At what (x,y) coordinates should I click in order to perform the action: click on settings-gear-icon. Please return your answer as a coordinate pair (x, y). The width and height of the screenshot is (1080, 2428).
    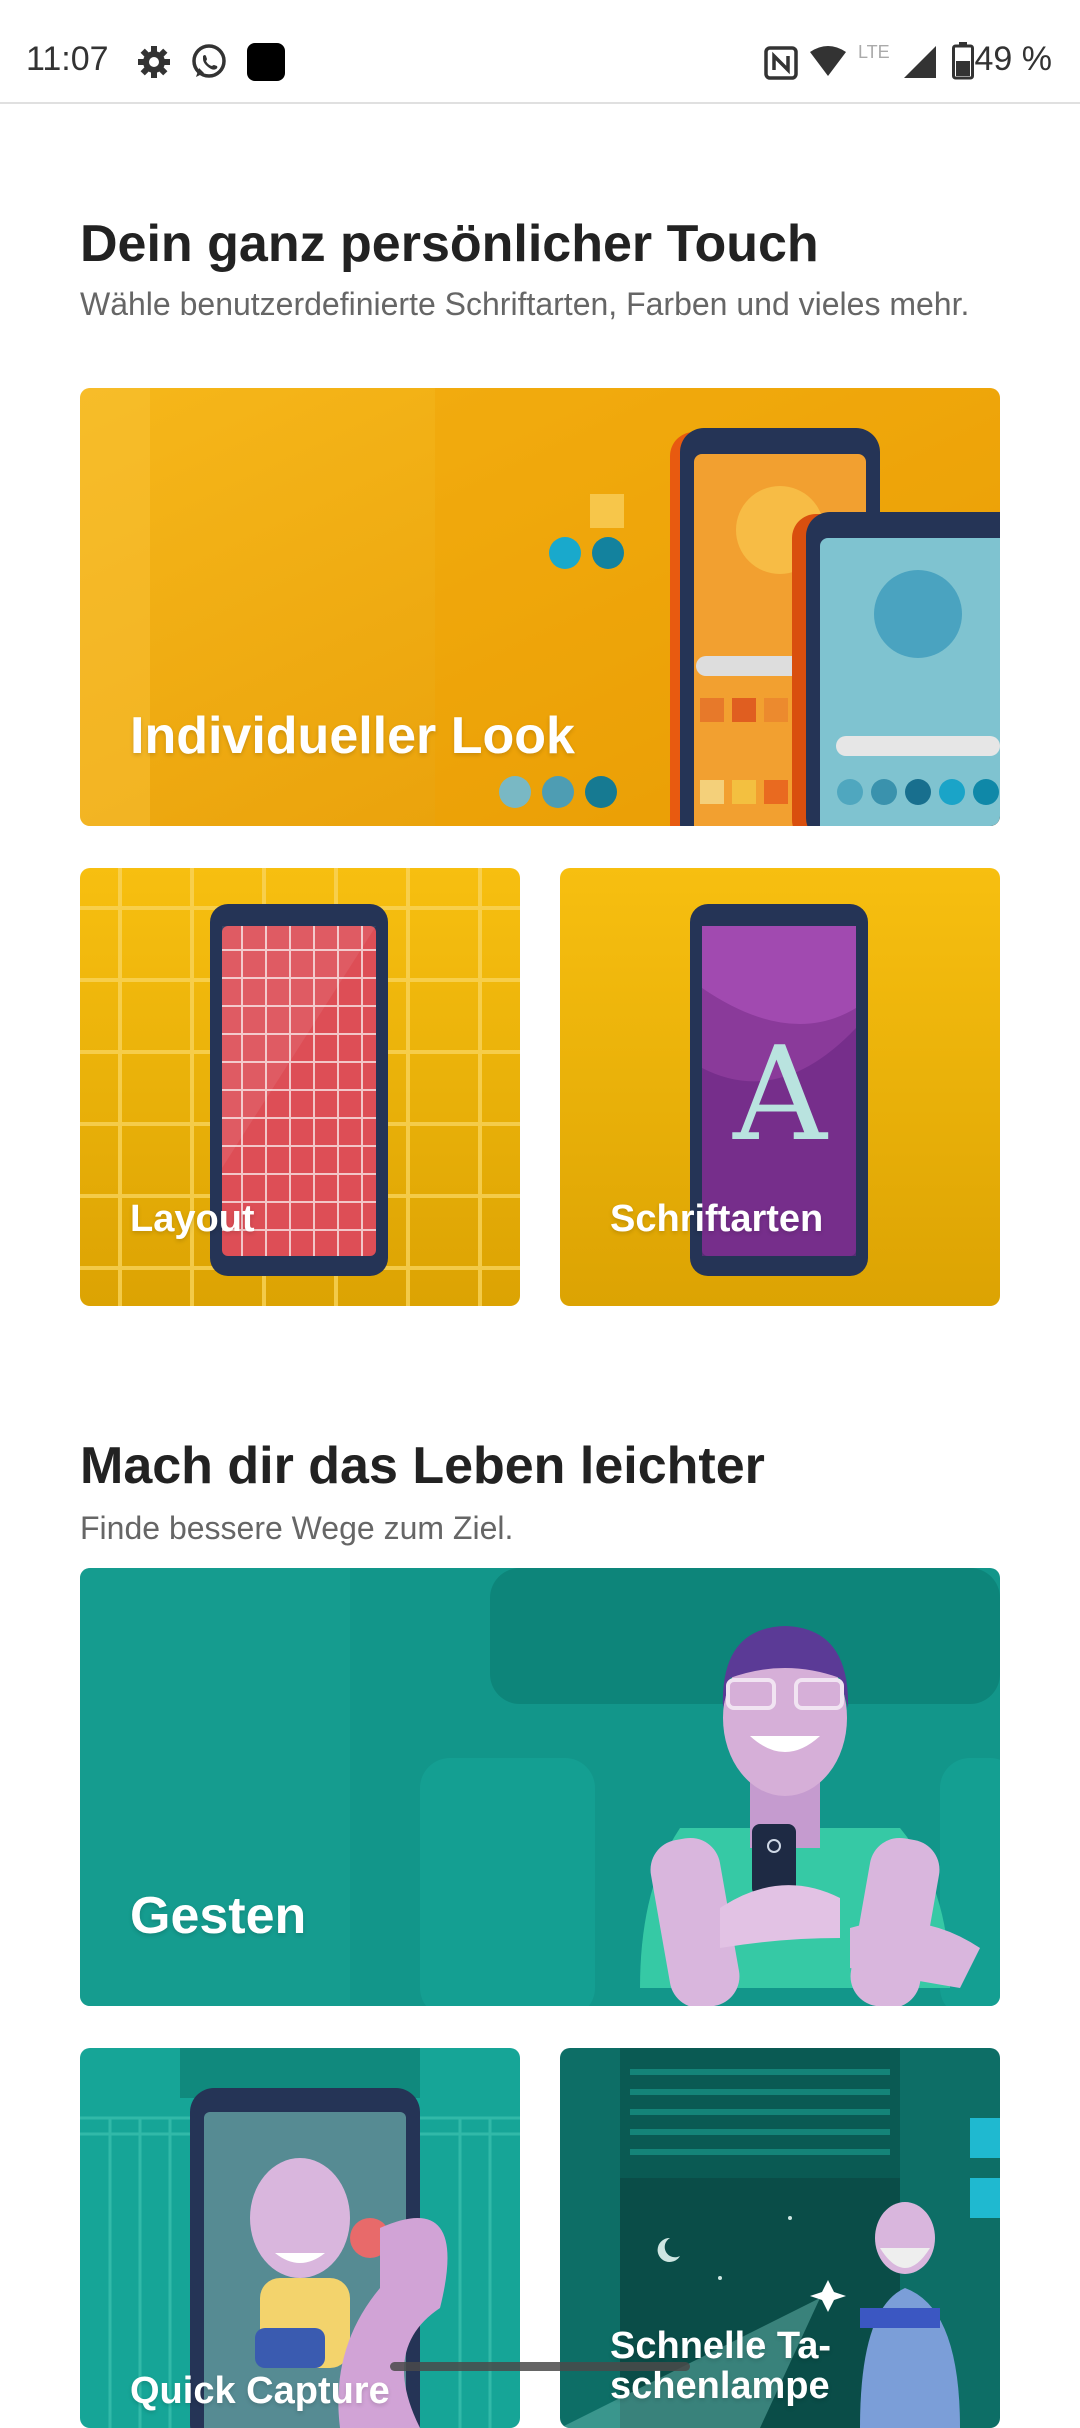
    Looking at the image, I should click on (154, 62).